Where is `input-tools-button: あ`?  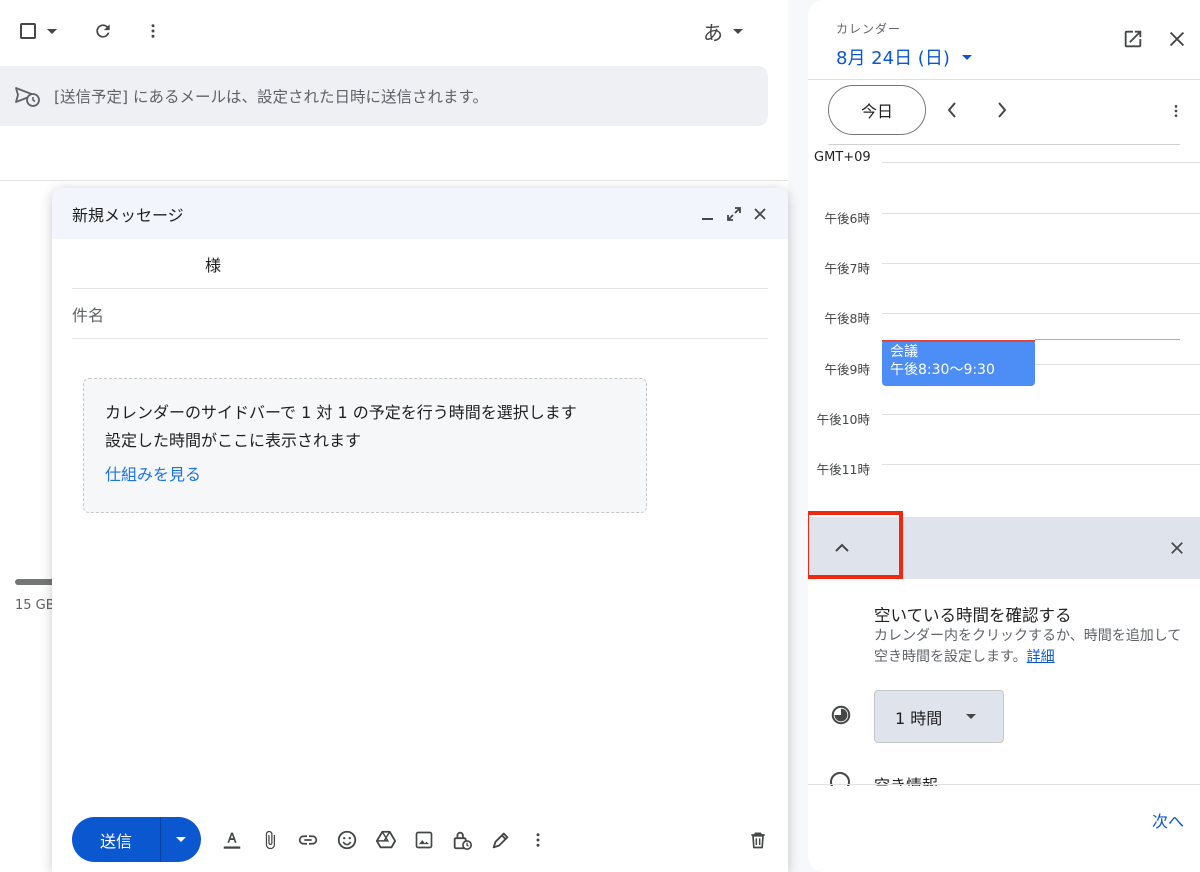 input-tools-button: あ is located at coordinates (723, 31).